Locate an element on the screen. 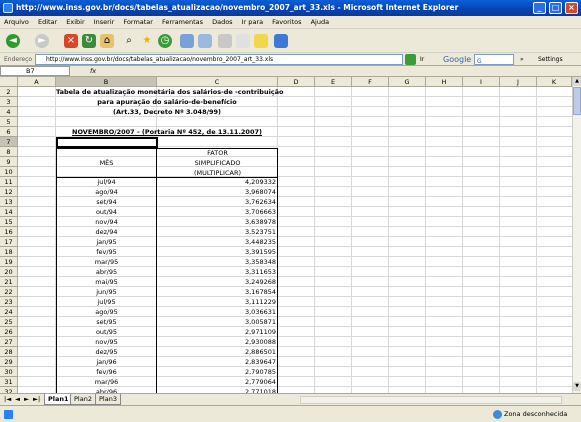 The height and width of the screenshot is (422, 581). cell-fator: 3,638978 is located at coordinates (216, 222).